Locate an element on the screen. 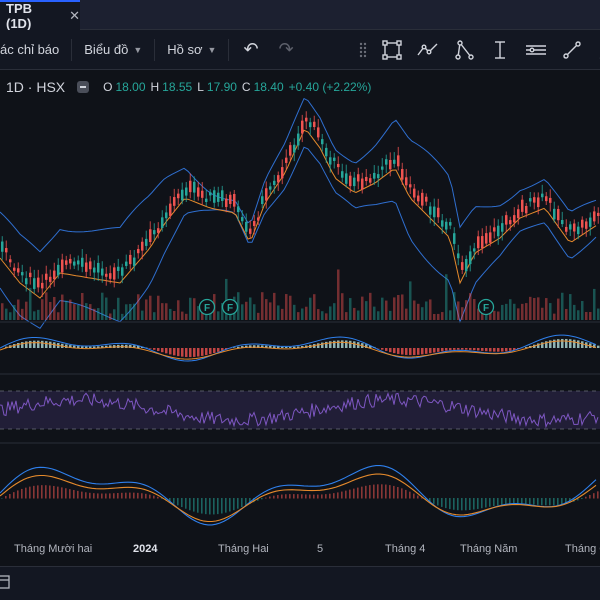 The width and height of the screenshot is (600, 600). time-axis-label: Tháng 6 is located at coordinates (582, 549).